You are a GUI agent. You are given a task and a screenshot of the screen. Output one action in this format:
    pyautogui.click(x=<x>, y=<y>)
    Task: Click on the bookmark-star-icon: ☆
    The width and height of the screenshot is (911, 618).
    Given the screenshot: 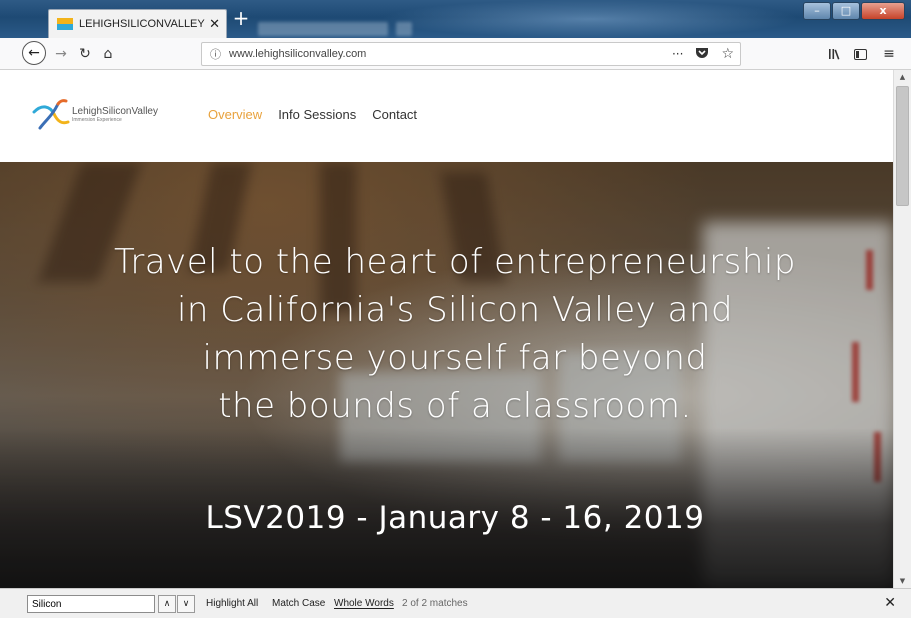 What is the action you would take?
    pyautogui.click(x=727, y=54)
    